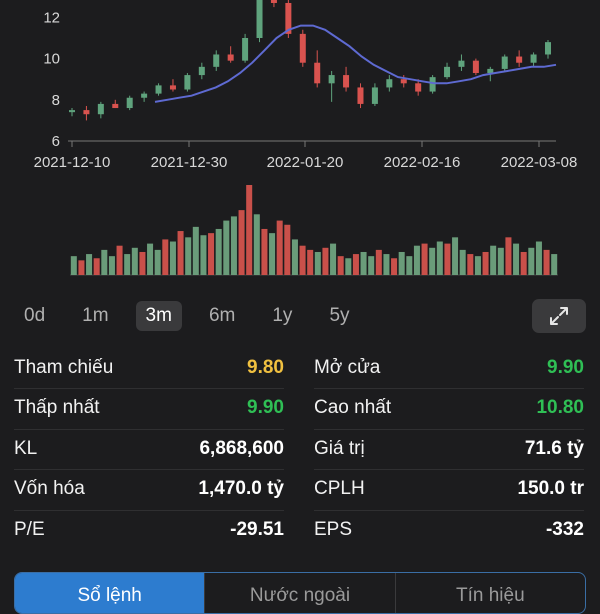  I want to click on stat-cell: P/E -29.51, so click(149, 530).